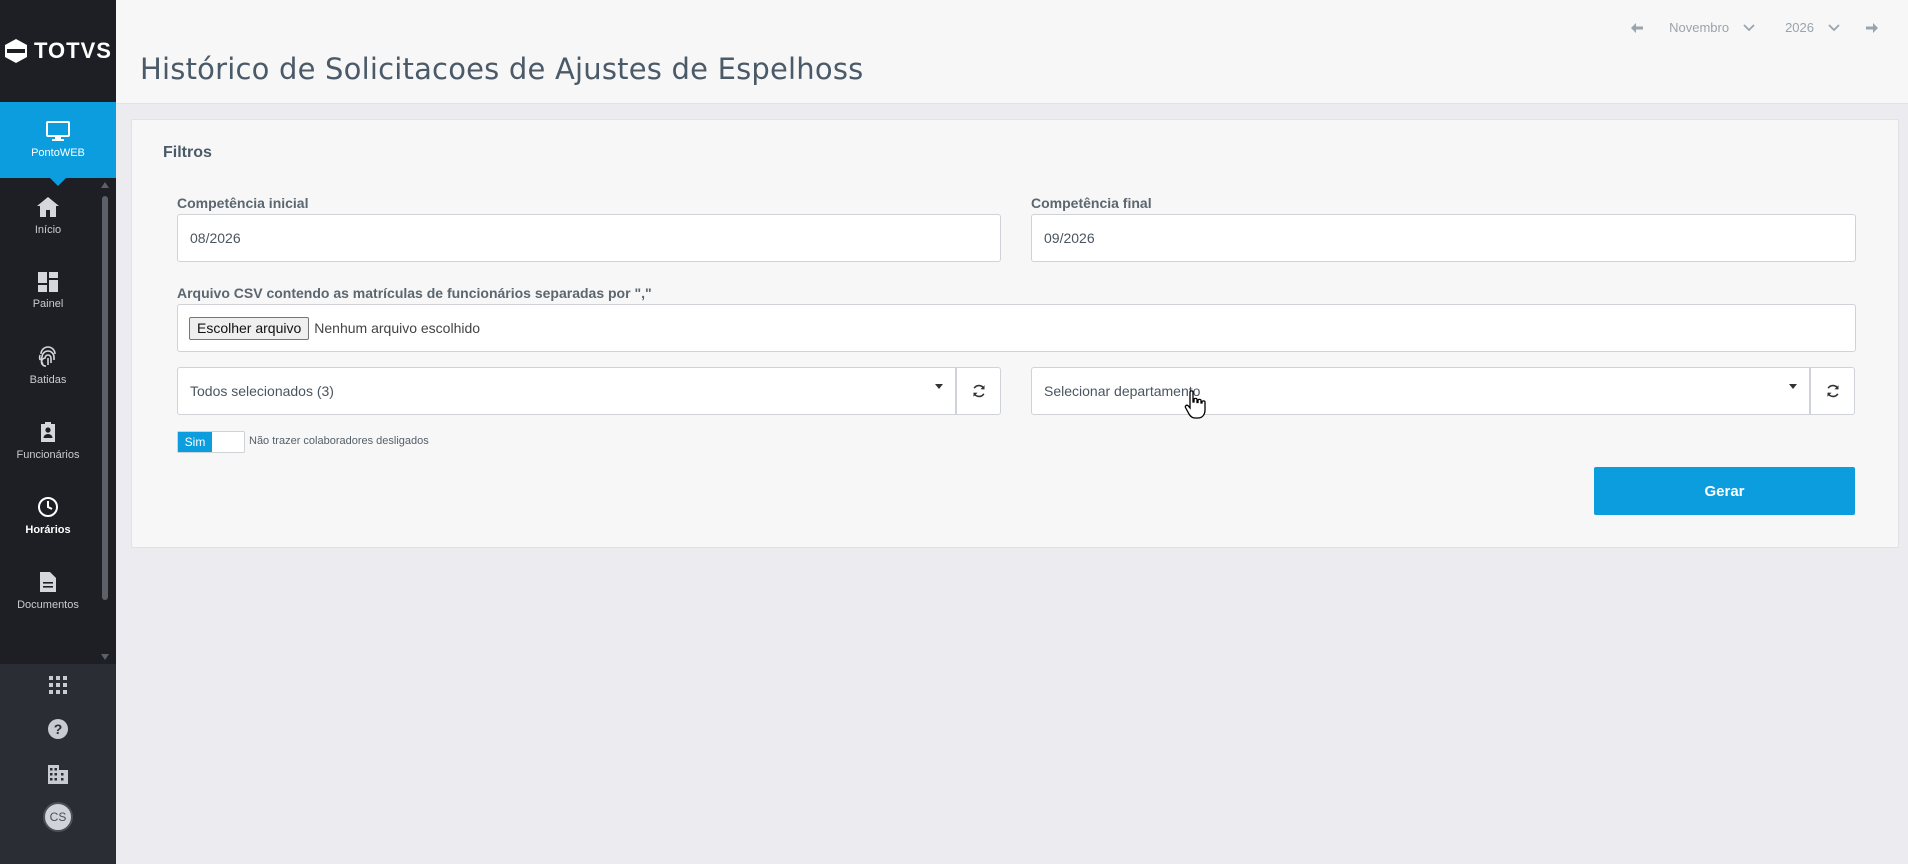 Image resolution: width=1908 pixels, height=864 pixels. What do you see at coordinates (1420, 391) in the screenshot?
I see `departamento-select: Selecionar departamento` at bounding box center [1420, 391].